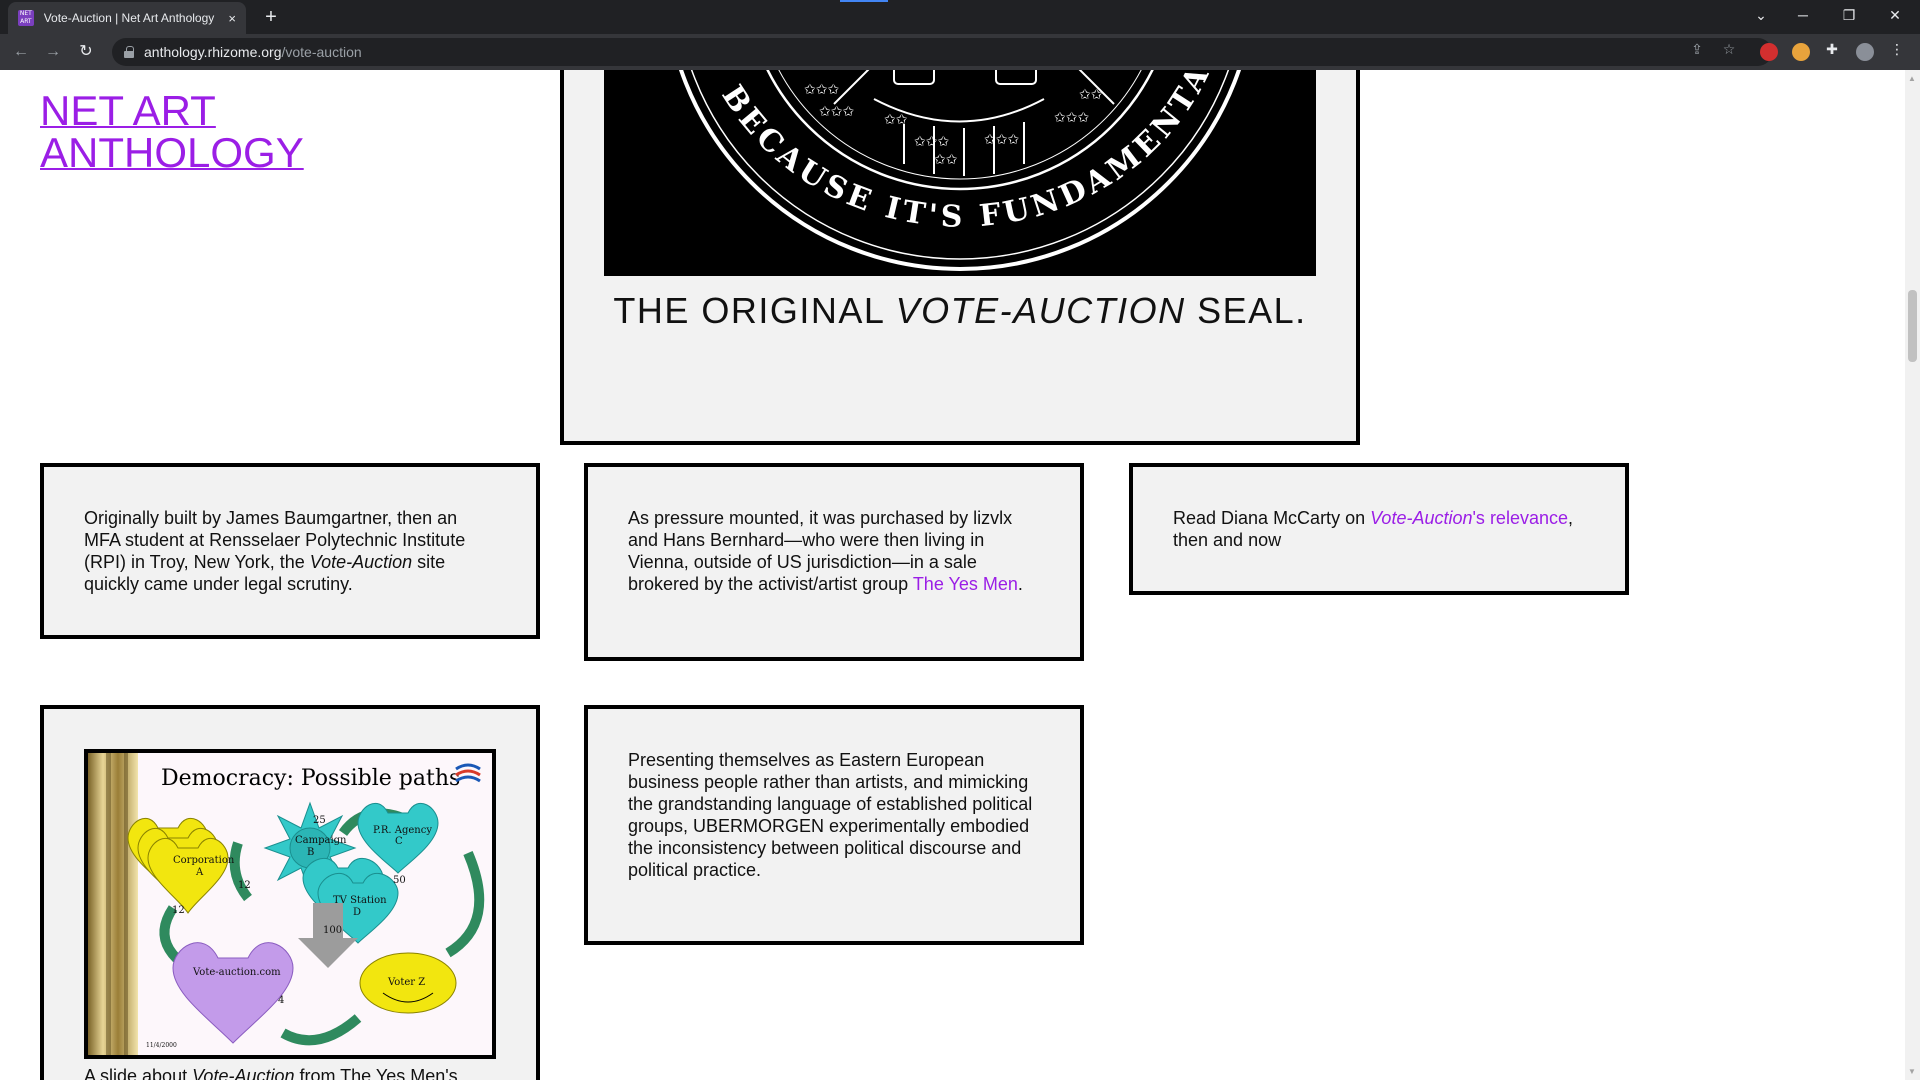  Describe the element at coordinates (1912, 326) in the screenshot. I see `scroll-thumb` at that location.